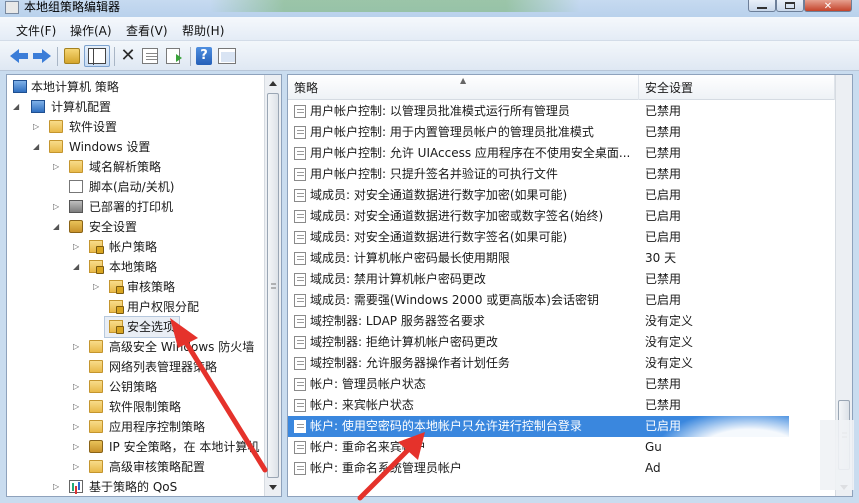  What do you see at coordinates (136, 367) in the screenshot?
I see `tree-item-network-list-manager: 网络列表管理器策略` at bounding box center [136, 367].